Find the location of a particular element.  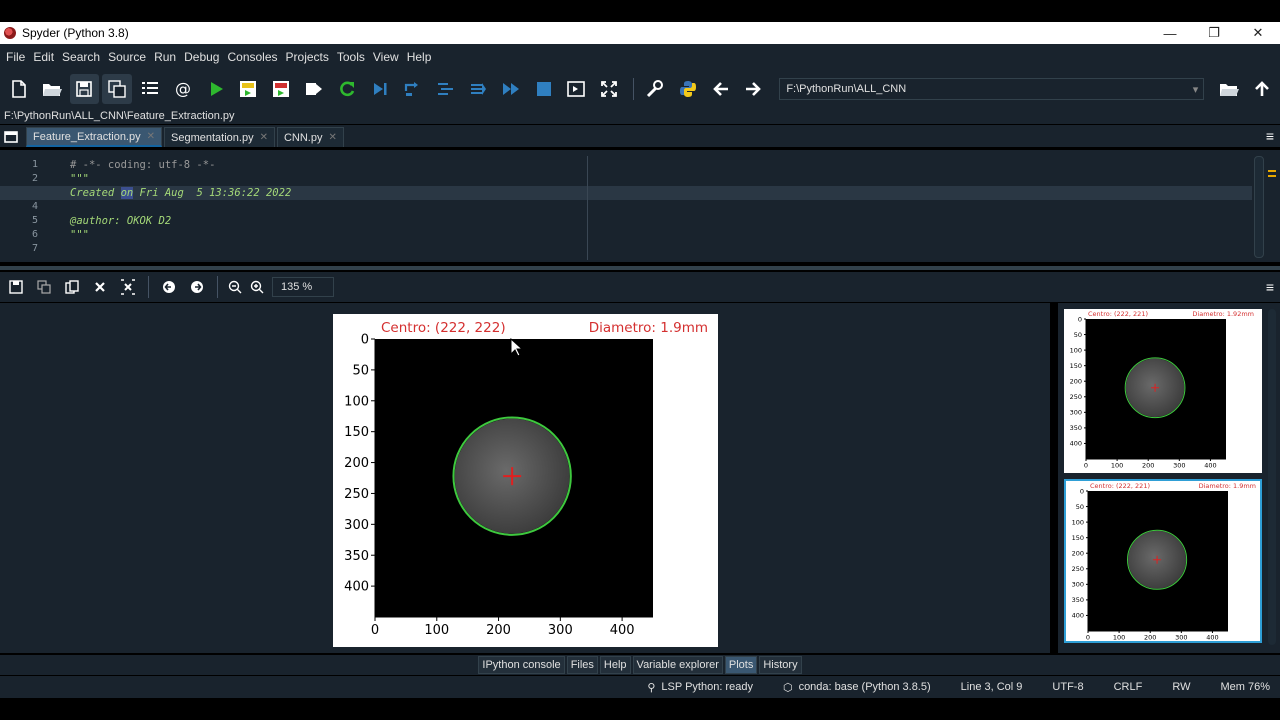

save-icon is located at coordinates (84, 89).